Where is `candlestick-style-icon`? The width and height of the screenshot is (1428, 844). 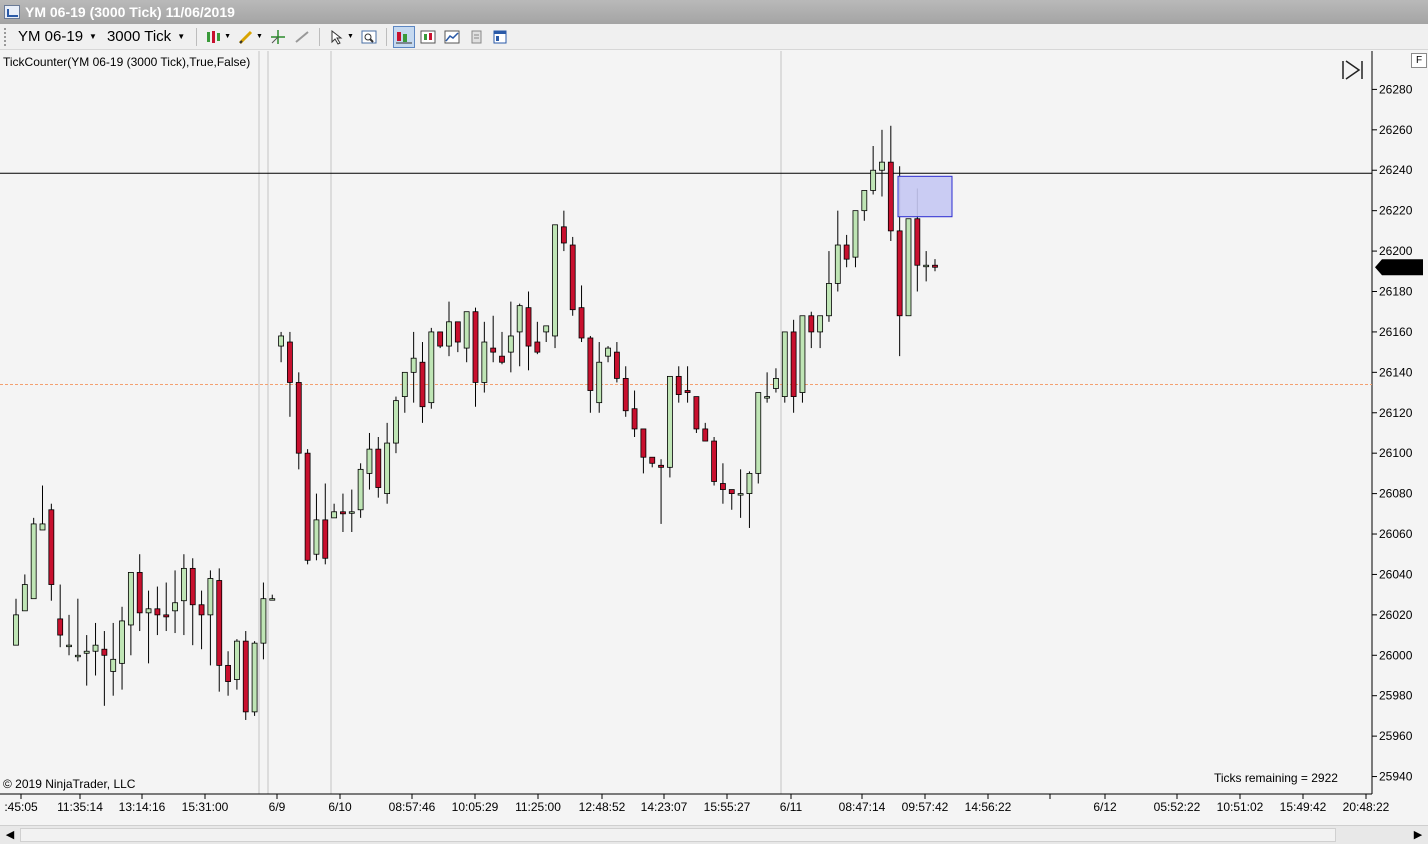
candlestick-style-icon is located at coordinates (214, 37).